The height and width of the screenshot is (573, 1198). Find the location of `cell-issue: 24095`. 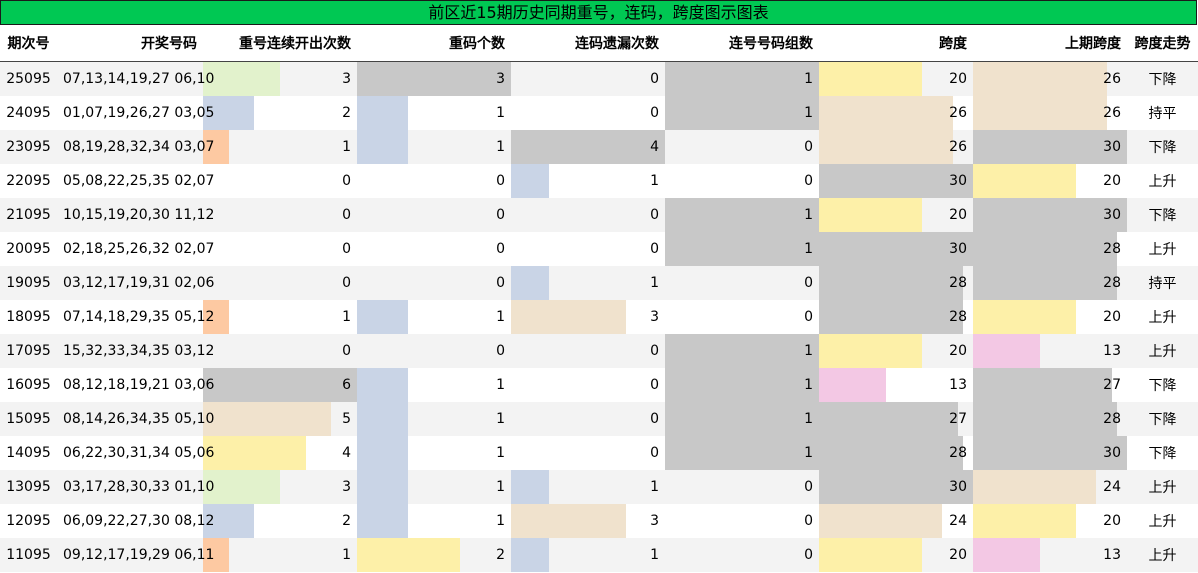

cell-issue: 24095 is located at coordinates (28, 113).